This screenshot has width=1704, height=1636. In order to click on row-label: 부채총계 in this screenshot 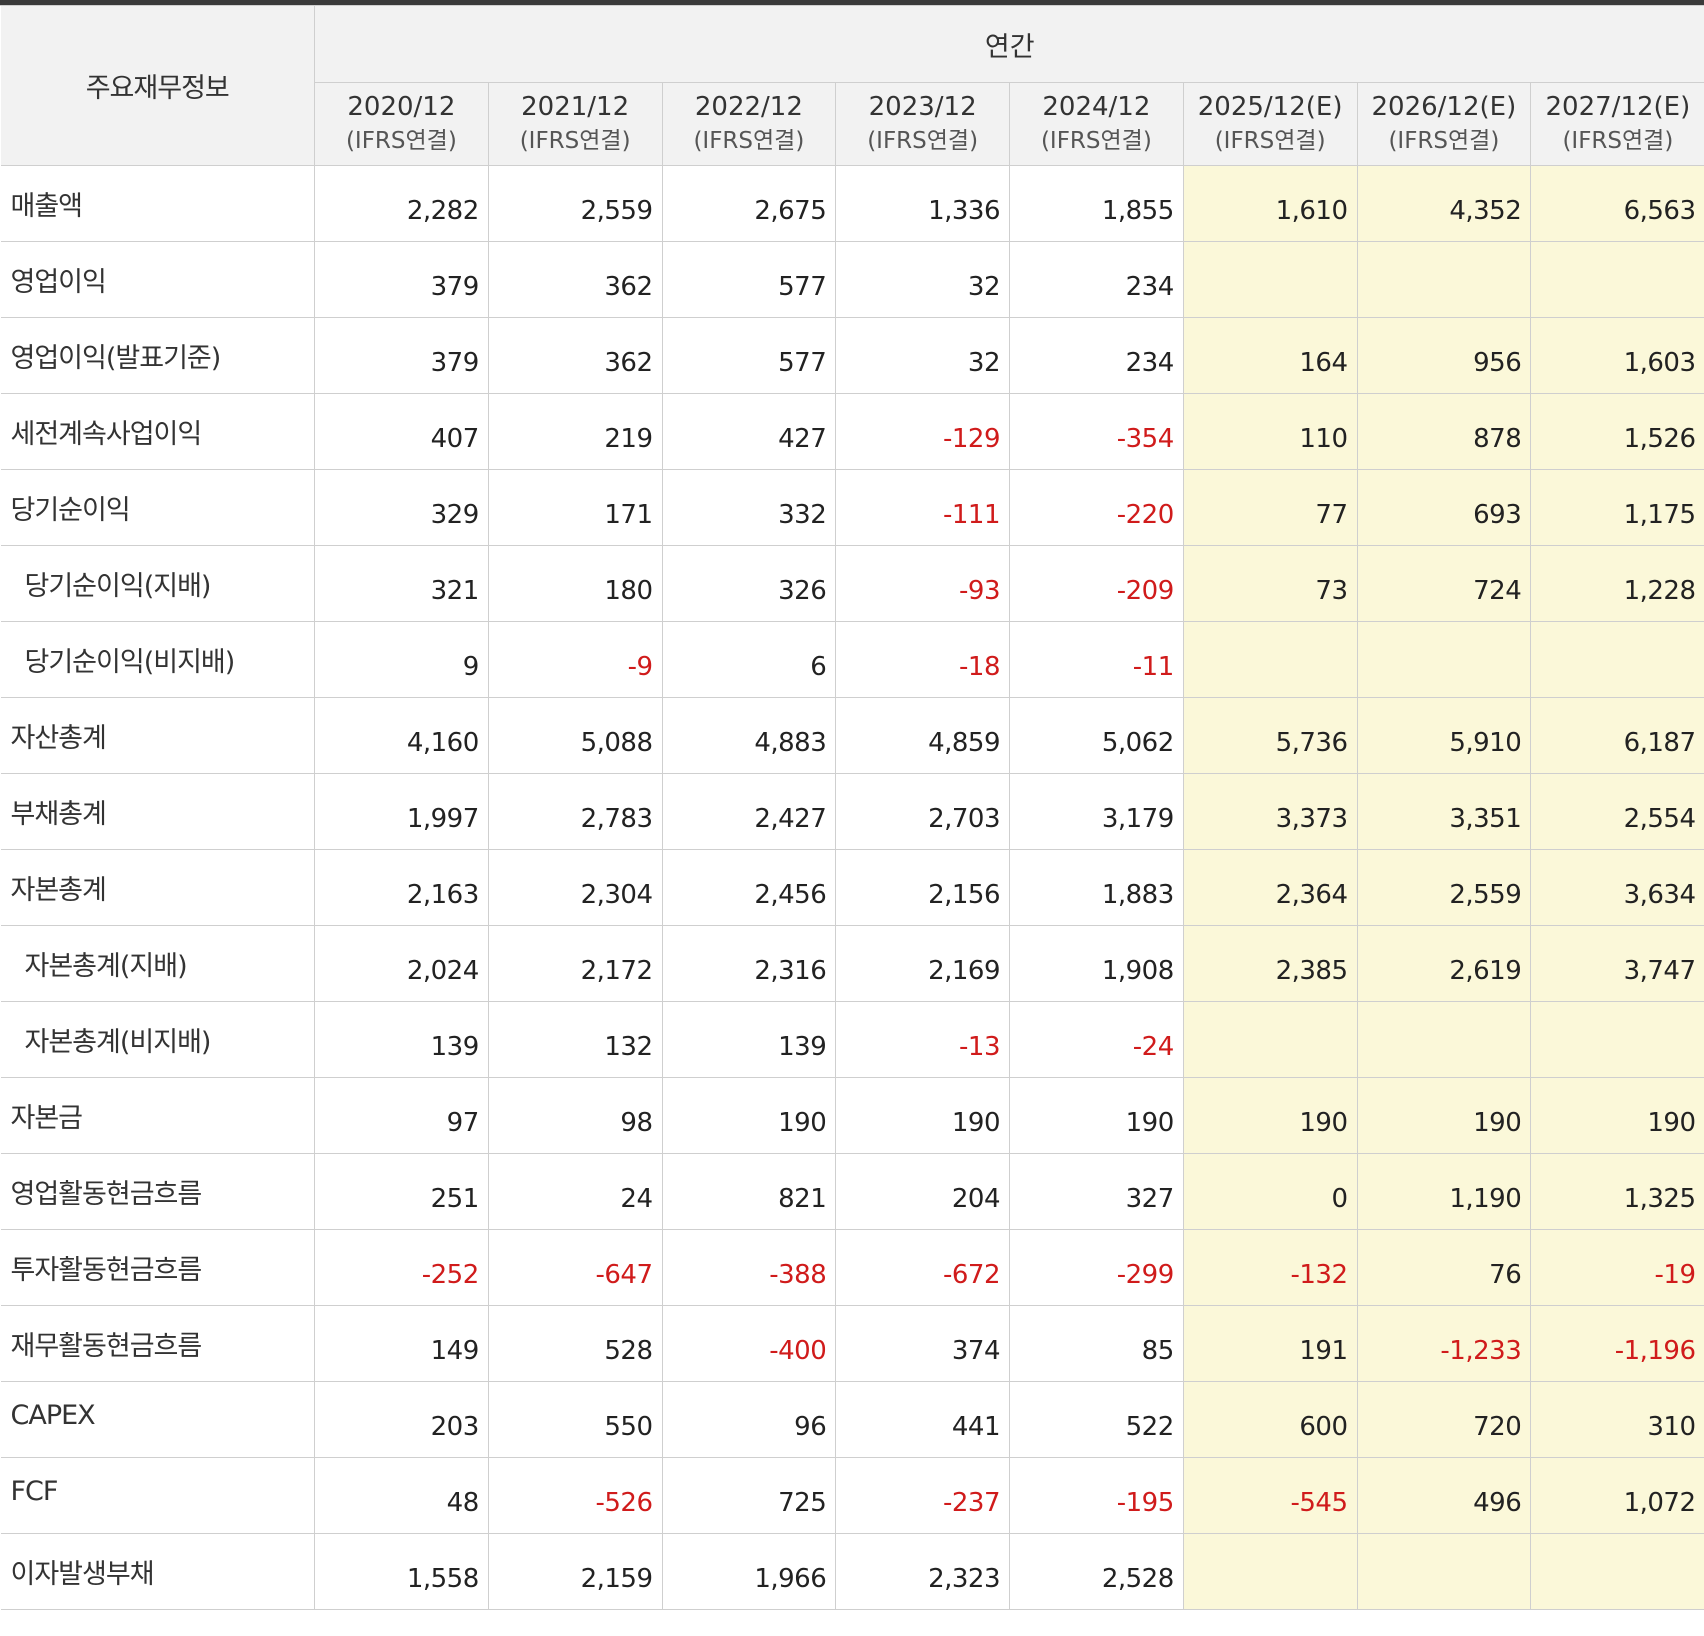, I will do `click(157, 811)`.